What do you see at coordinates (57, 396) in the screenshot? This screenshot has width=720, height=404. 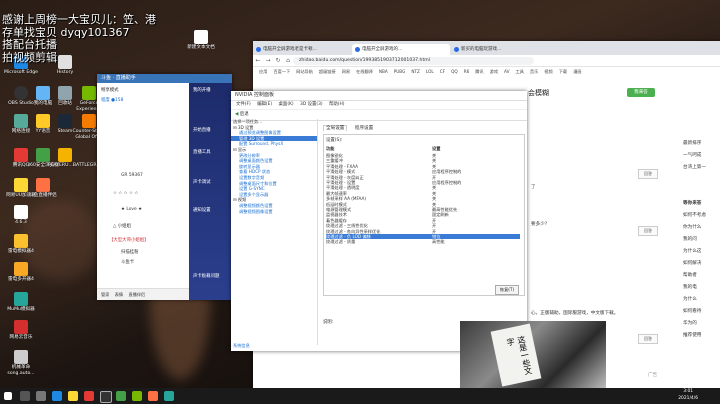 I see `edge-taskbar-icon` at bounding box center [57, 396].